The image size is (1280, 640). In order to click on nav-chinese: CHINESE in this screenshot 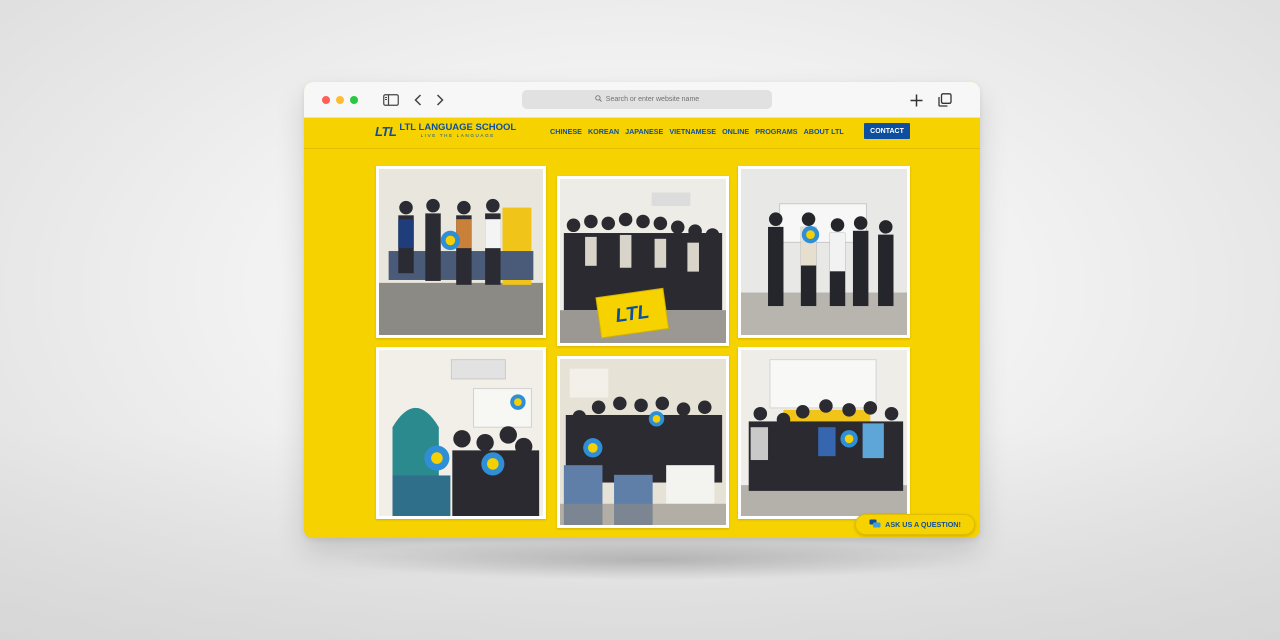, I will do `click(566, 131)`.